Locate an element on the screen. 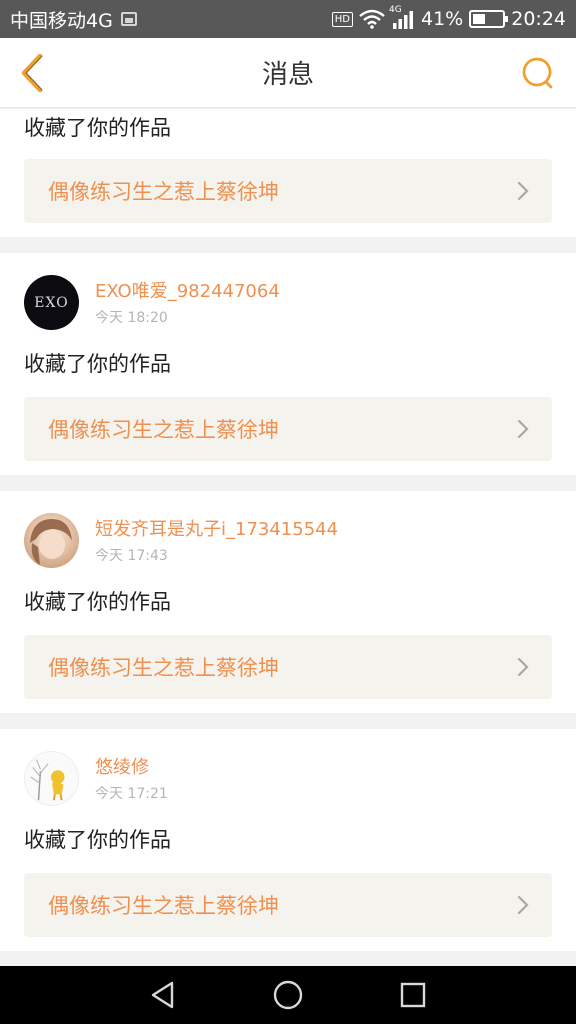  status-bar: 中国移动4G HD 4G 41% 20:24 is located at coordinates (288, 19).